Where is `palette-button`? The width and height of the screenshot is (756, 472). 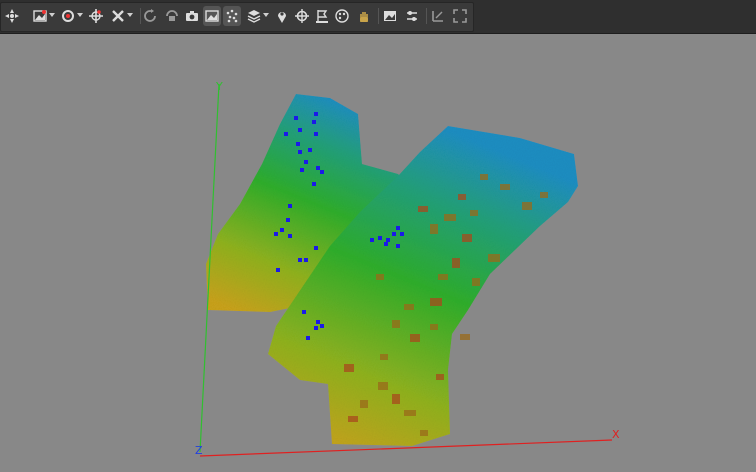 palette-button is located at coordinates (342, 16).